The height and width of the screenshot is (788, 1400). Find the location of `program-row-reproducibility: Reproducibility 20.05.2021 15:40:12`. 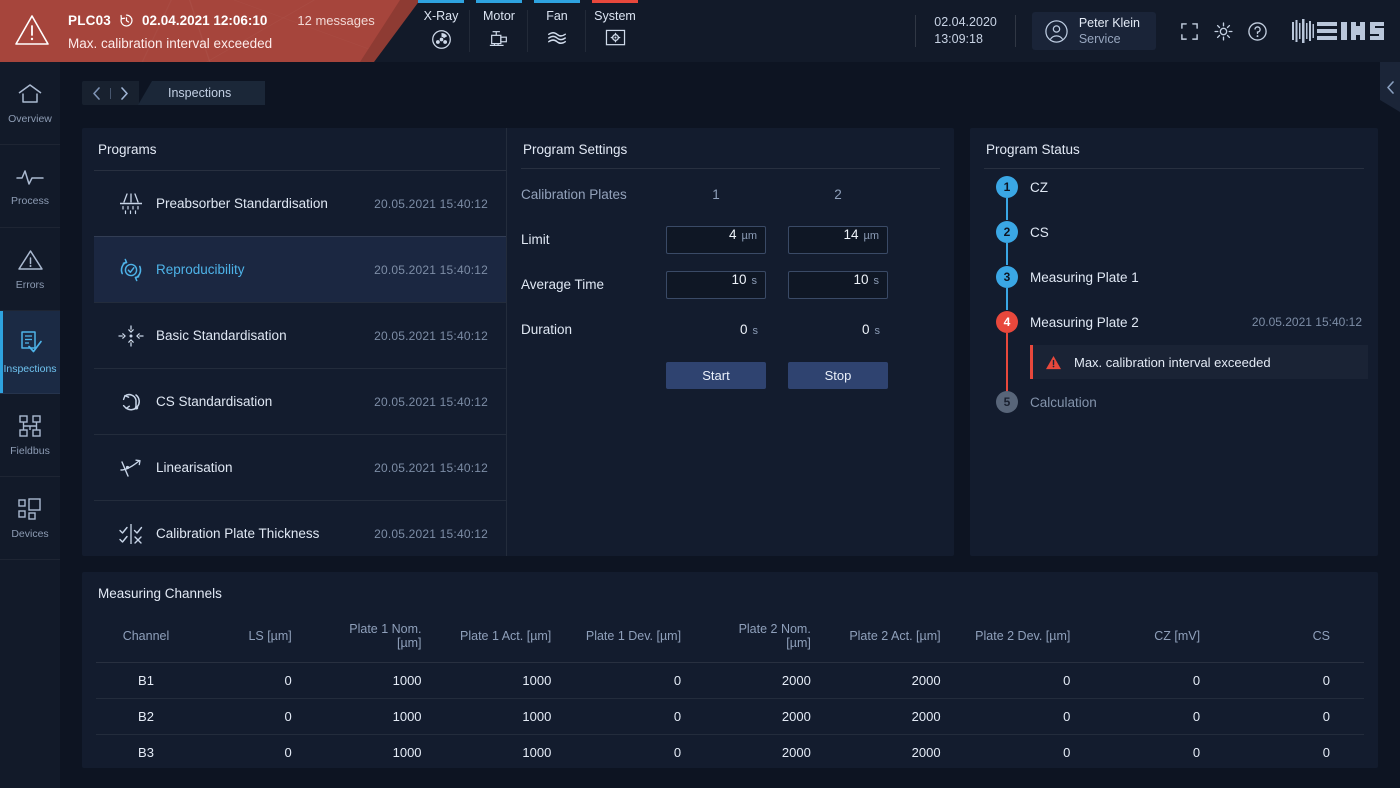

program-row-reproducibility: Reproducibility 20.05.2021 15:40:12 is located at coordinates (300, 269).